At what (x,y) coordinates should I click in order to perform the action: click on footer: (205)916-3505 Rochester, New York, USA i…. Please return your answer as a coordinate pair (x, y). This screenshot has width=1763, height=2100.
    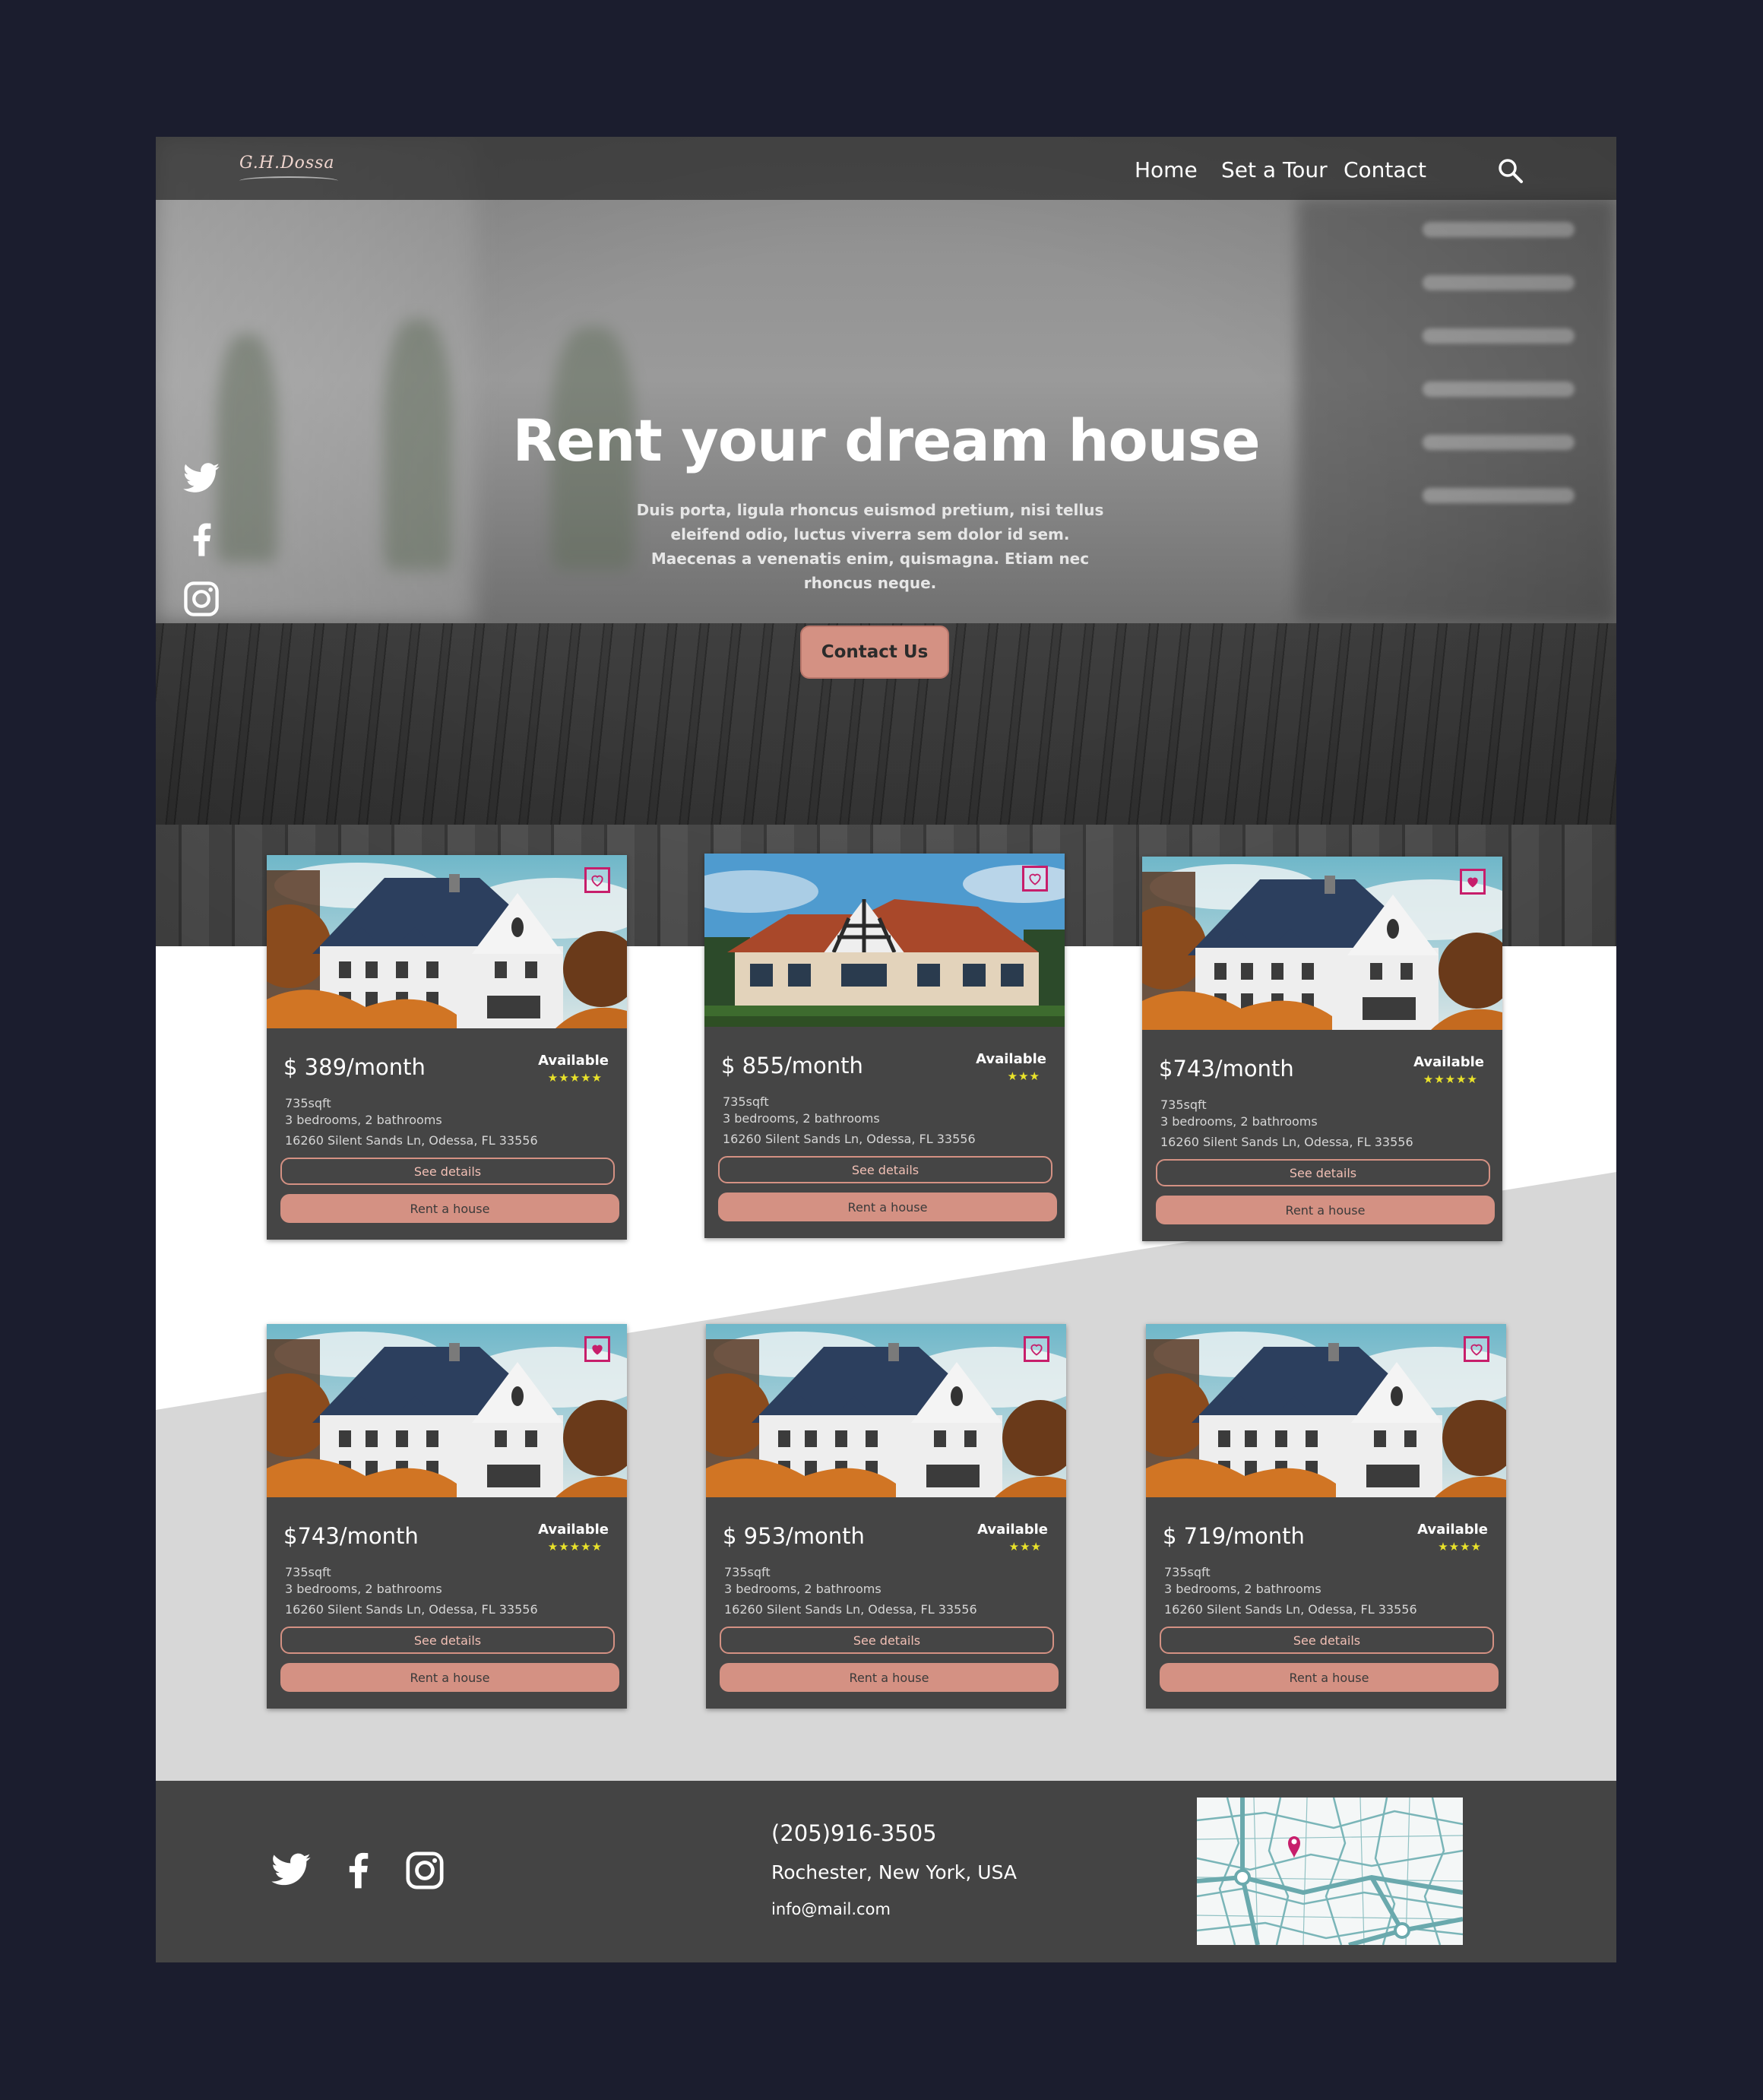
    Looking at the image, I should click on (886, 1871).